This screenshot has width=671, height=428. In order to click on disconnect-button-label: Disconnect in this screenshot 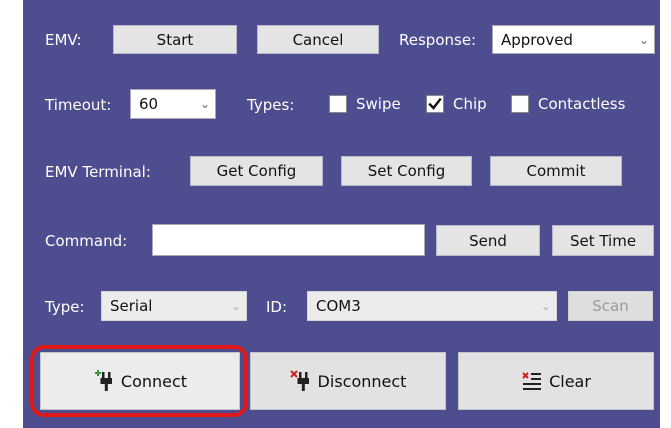, I will do `click(362, 381)`.